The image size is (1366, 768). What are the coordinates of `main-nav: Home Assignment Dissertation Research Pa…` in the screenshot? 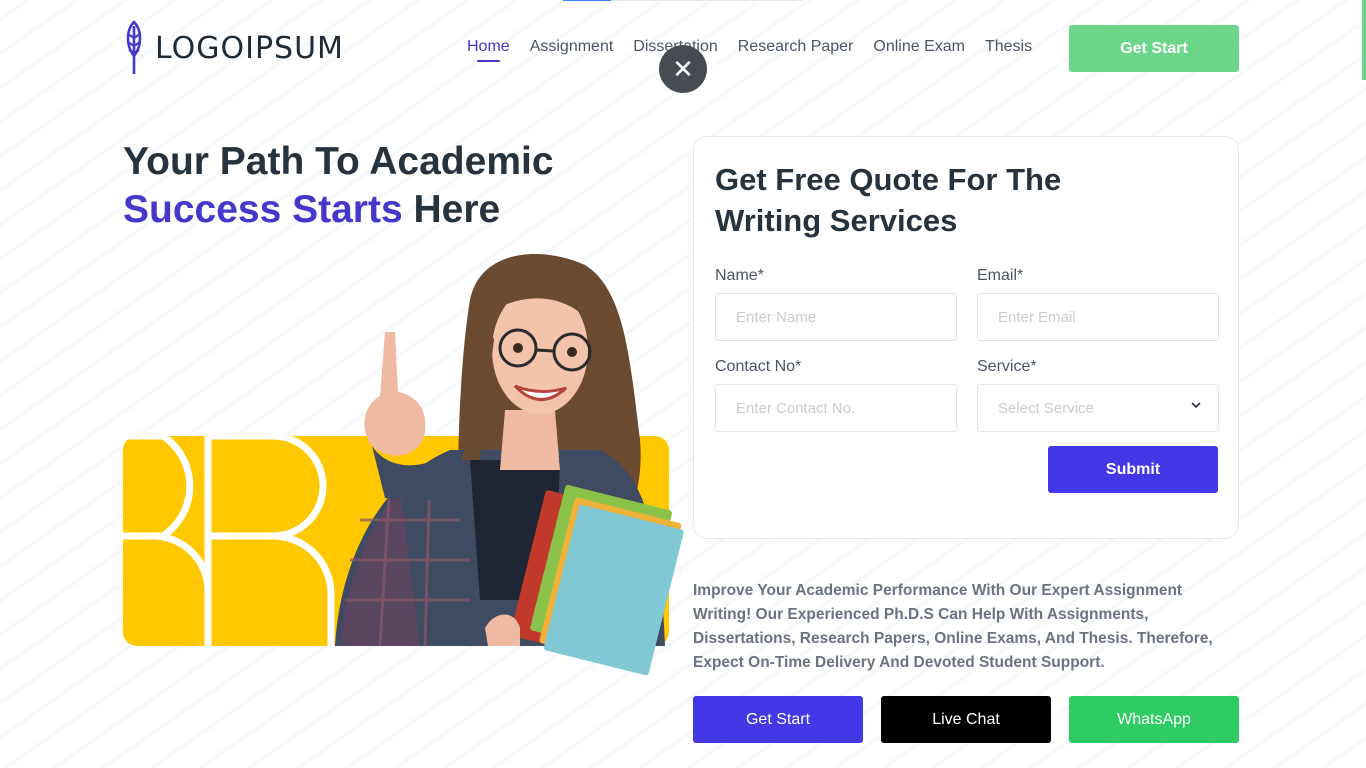 It's located at (749, 50).